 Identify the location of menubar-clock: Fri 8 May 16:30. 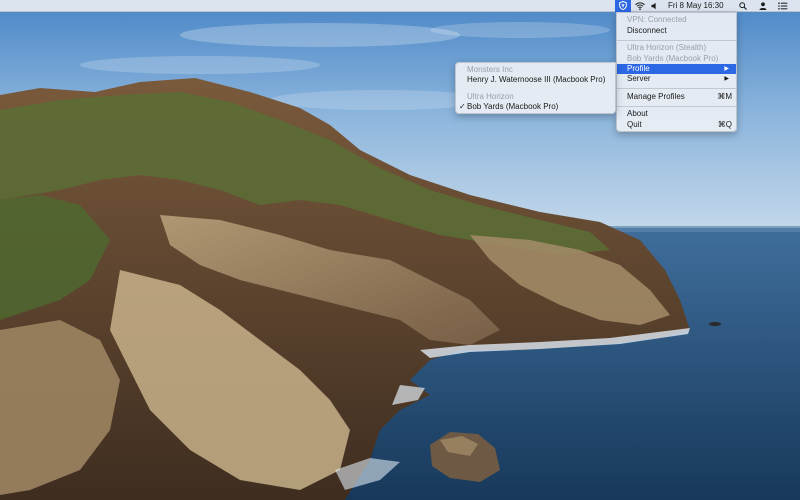
(699, 6).